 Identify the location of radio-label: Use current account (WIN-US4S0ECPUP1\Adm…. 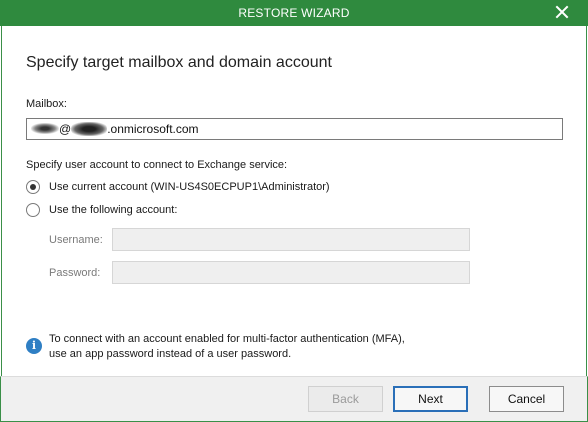
(189, 187).